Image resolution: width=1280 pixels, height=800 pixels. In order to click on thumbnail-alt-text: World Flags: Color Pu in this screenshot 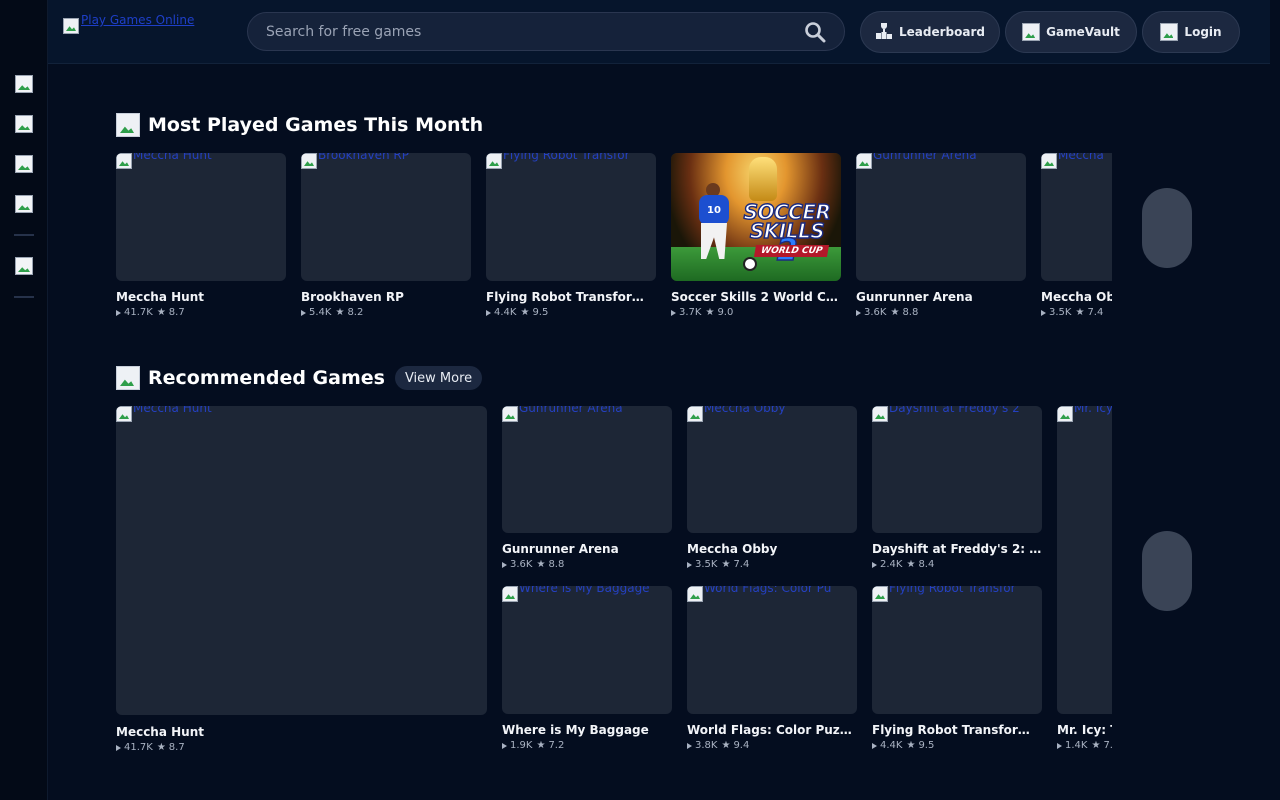, I will do `click(768, 590)`.